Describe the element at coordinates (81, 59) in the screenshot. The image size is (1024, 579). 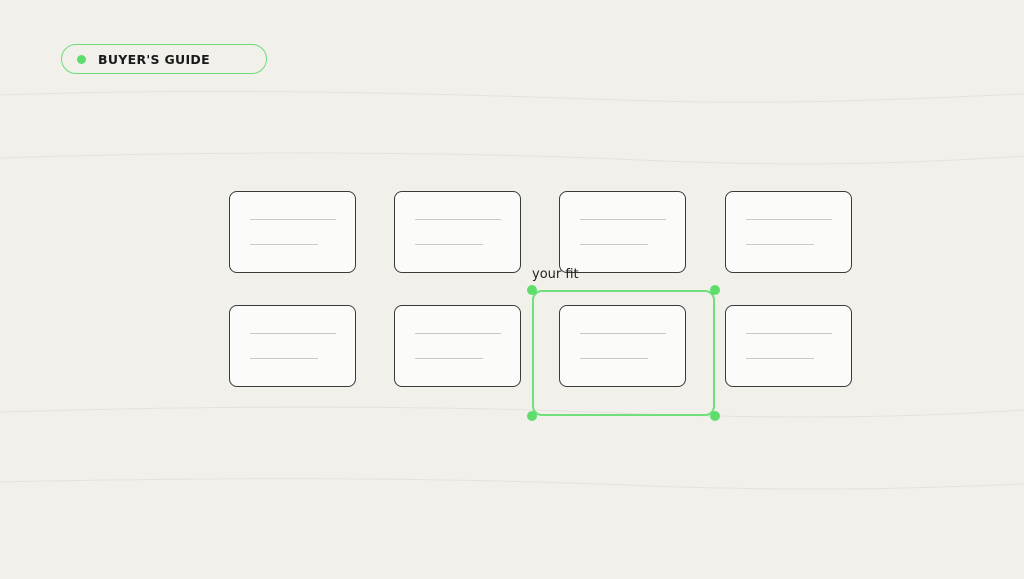
I see `badge-dot-icon` at that location.